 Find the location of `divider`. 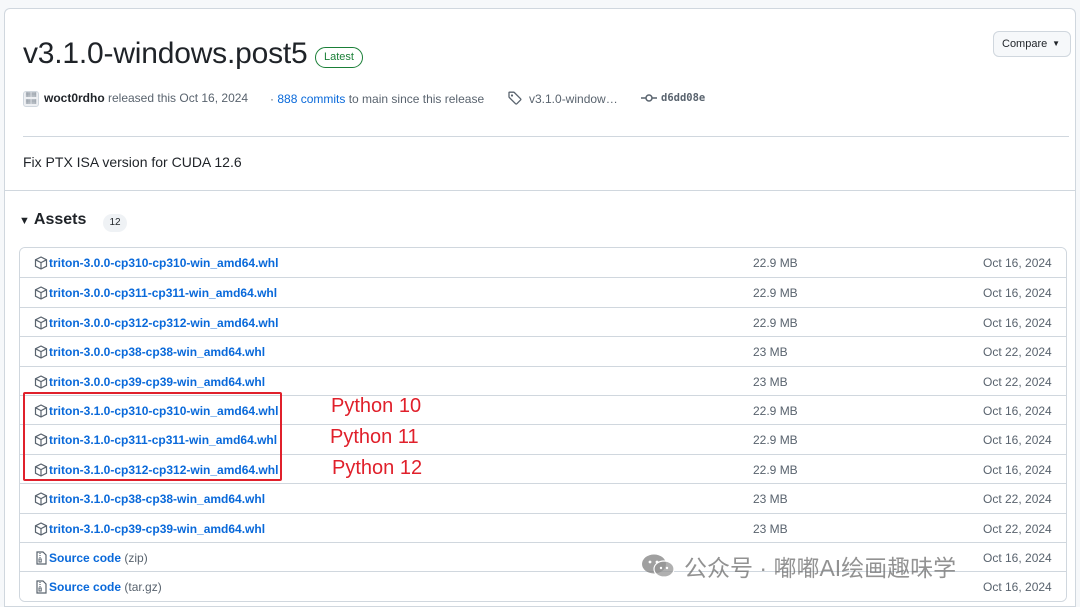

divider is located at coordinates (546, 136).